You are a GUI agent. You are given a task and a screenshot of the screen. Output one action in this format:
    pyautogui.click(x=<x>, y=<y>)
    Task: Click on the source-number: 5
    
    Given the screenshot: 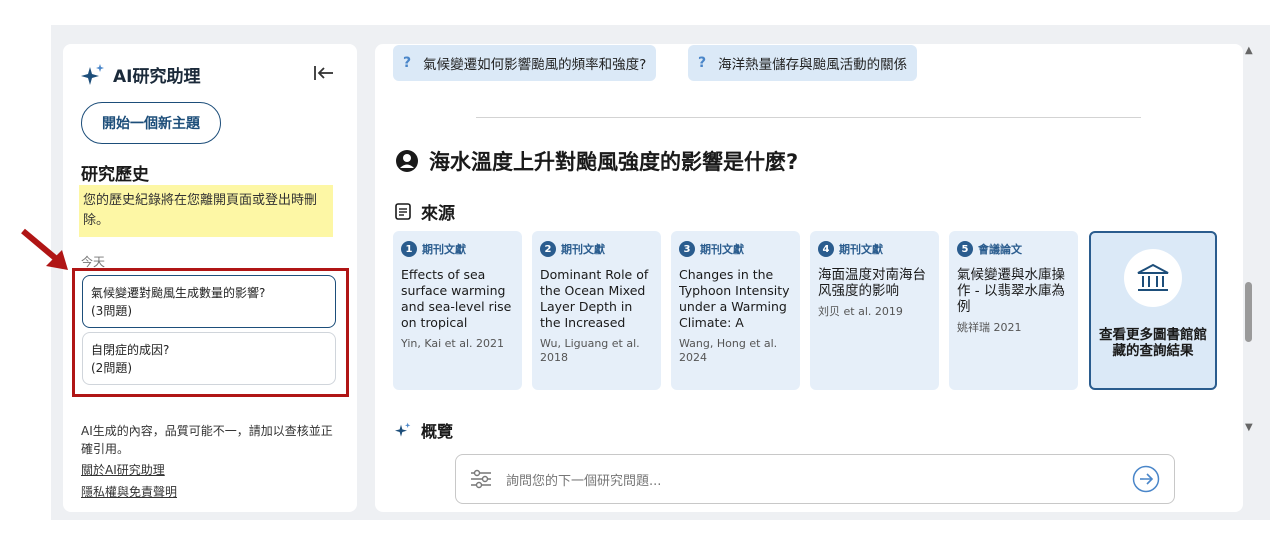 What is the action you would take?
    pyautogui.click(x=965, y=249)
    